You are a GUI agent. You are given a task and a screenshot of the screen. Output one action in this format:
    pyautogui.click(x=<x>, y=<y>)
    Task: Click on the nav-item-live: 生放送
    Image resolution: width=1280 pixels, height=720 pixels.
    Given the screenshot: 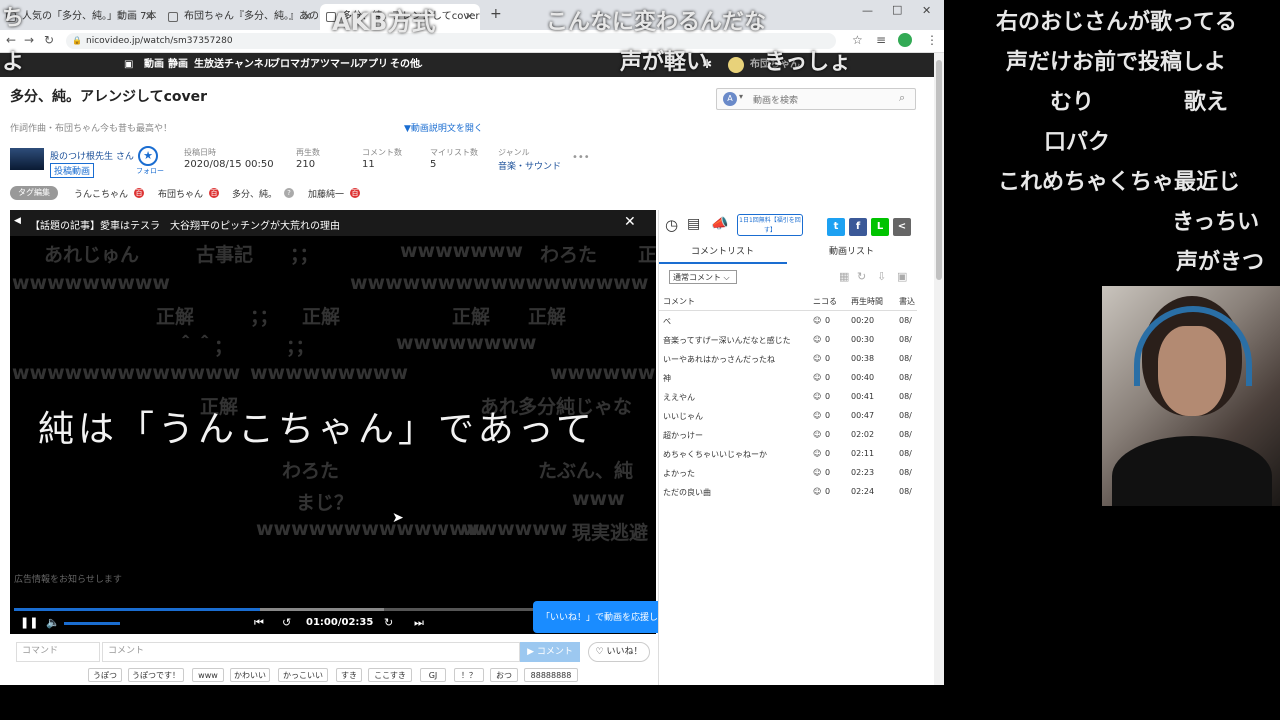 What is the action you would take?
    pyautogui.click(x=209, y=65)
    